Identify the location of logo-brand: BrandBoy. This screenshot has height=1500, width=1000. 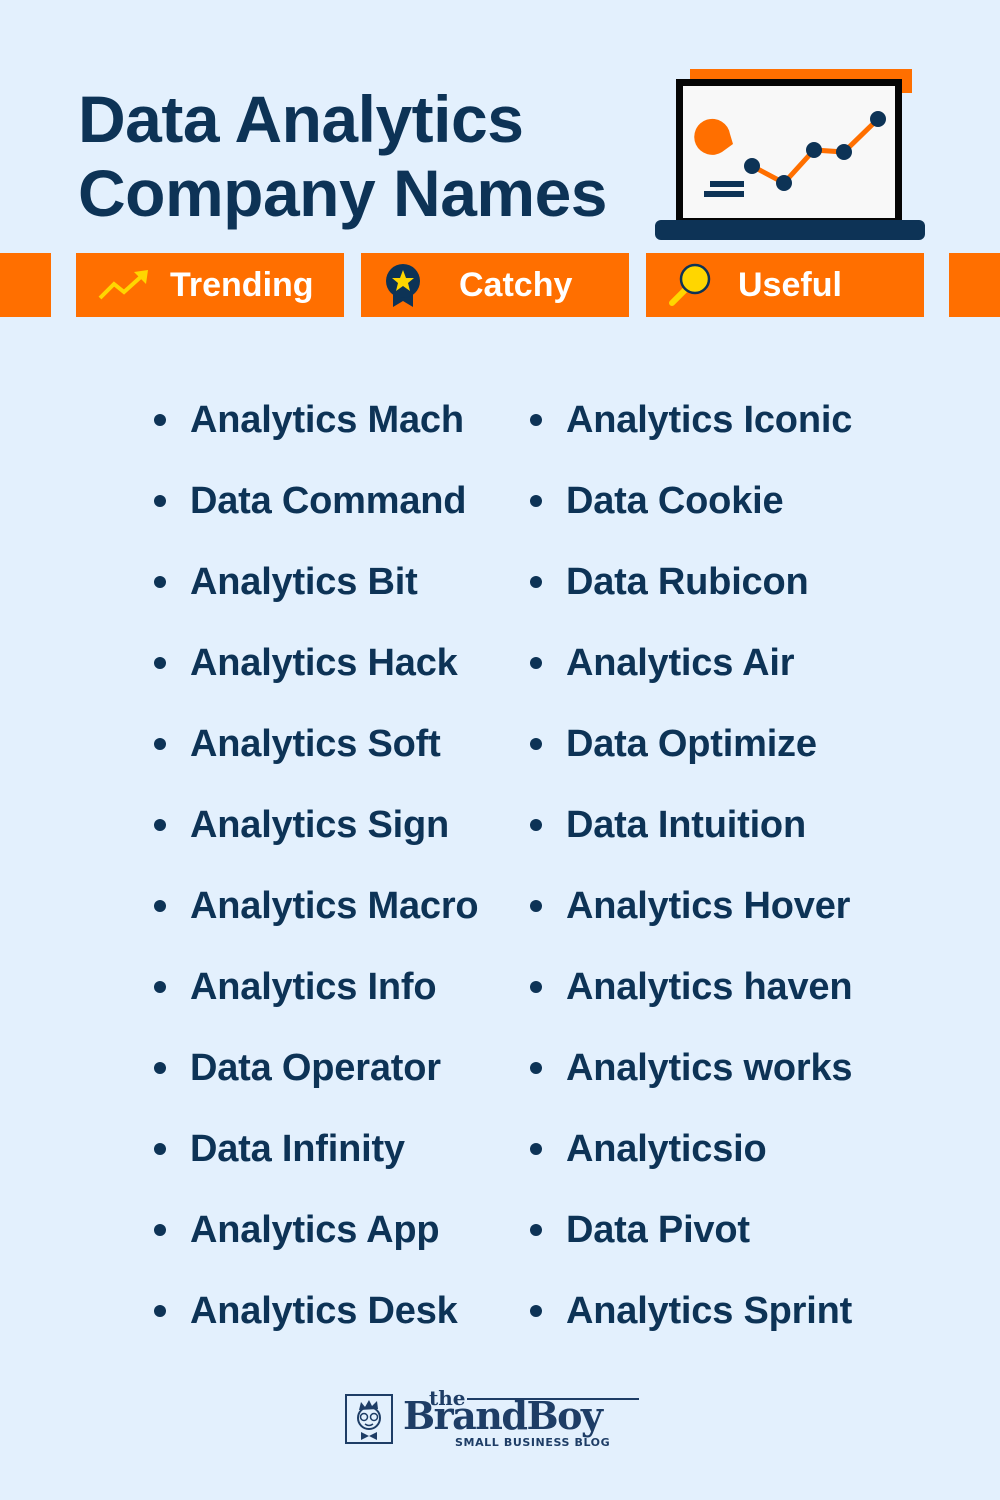
(503, 1415).